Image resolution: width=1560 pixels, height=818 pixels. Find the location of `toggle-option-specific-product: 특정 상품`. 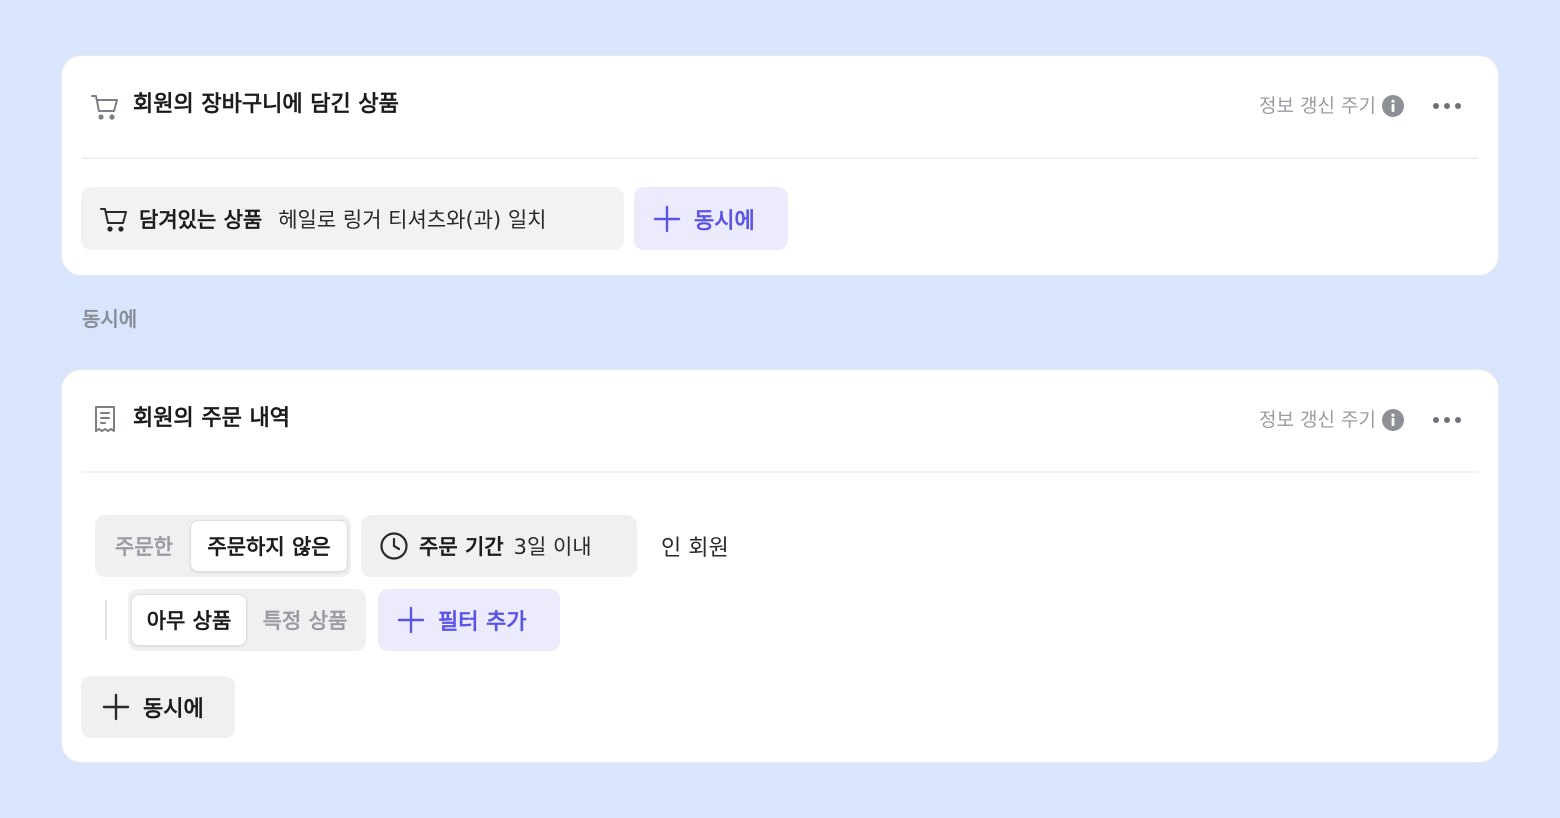

toggle-option-specific-product: 특정 상품 is located at coordinates (305, 620).